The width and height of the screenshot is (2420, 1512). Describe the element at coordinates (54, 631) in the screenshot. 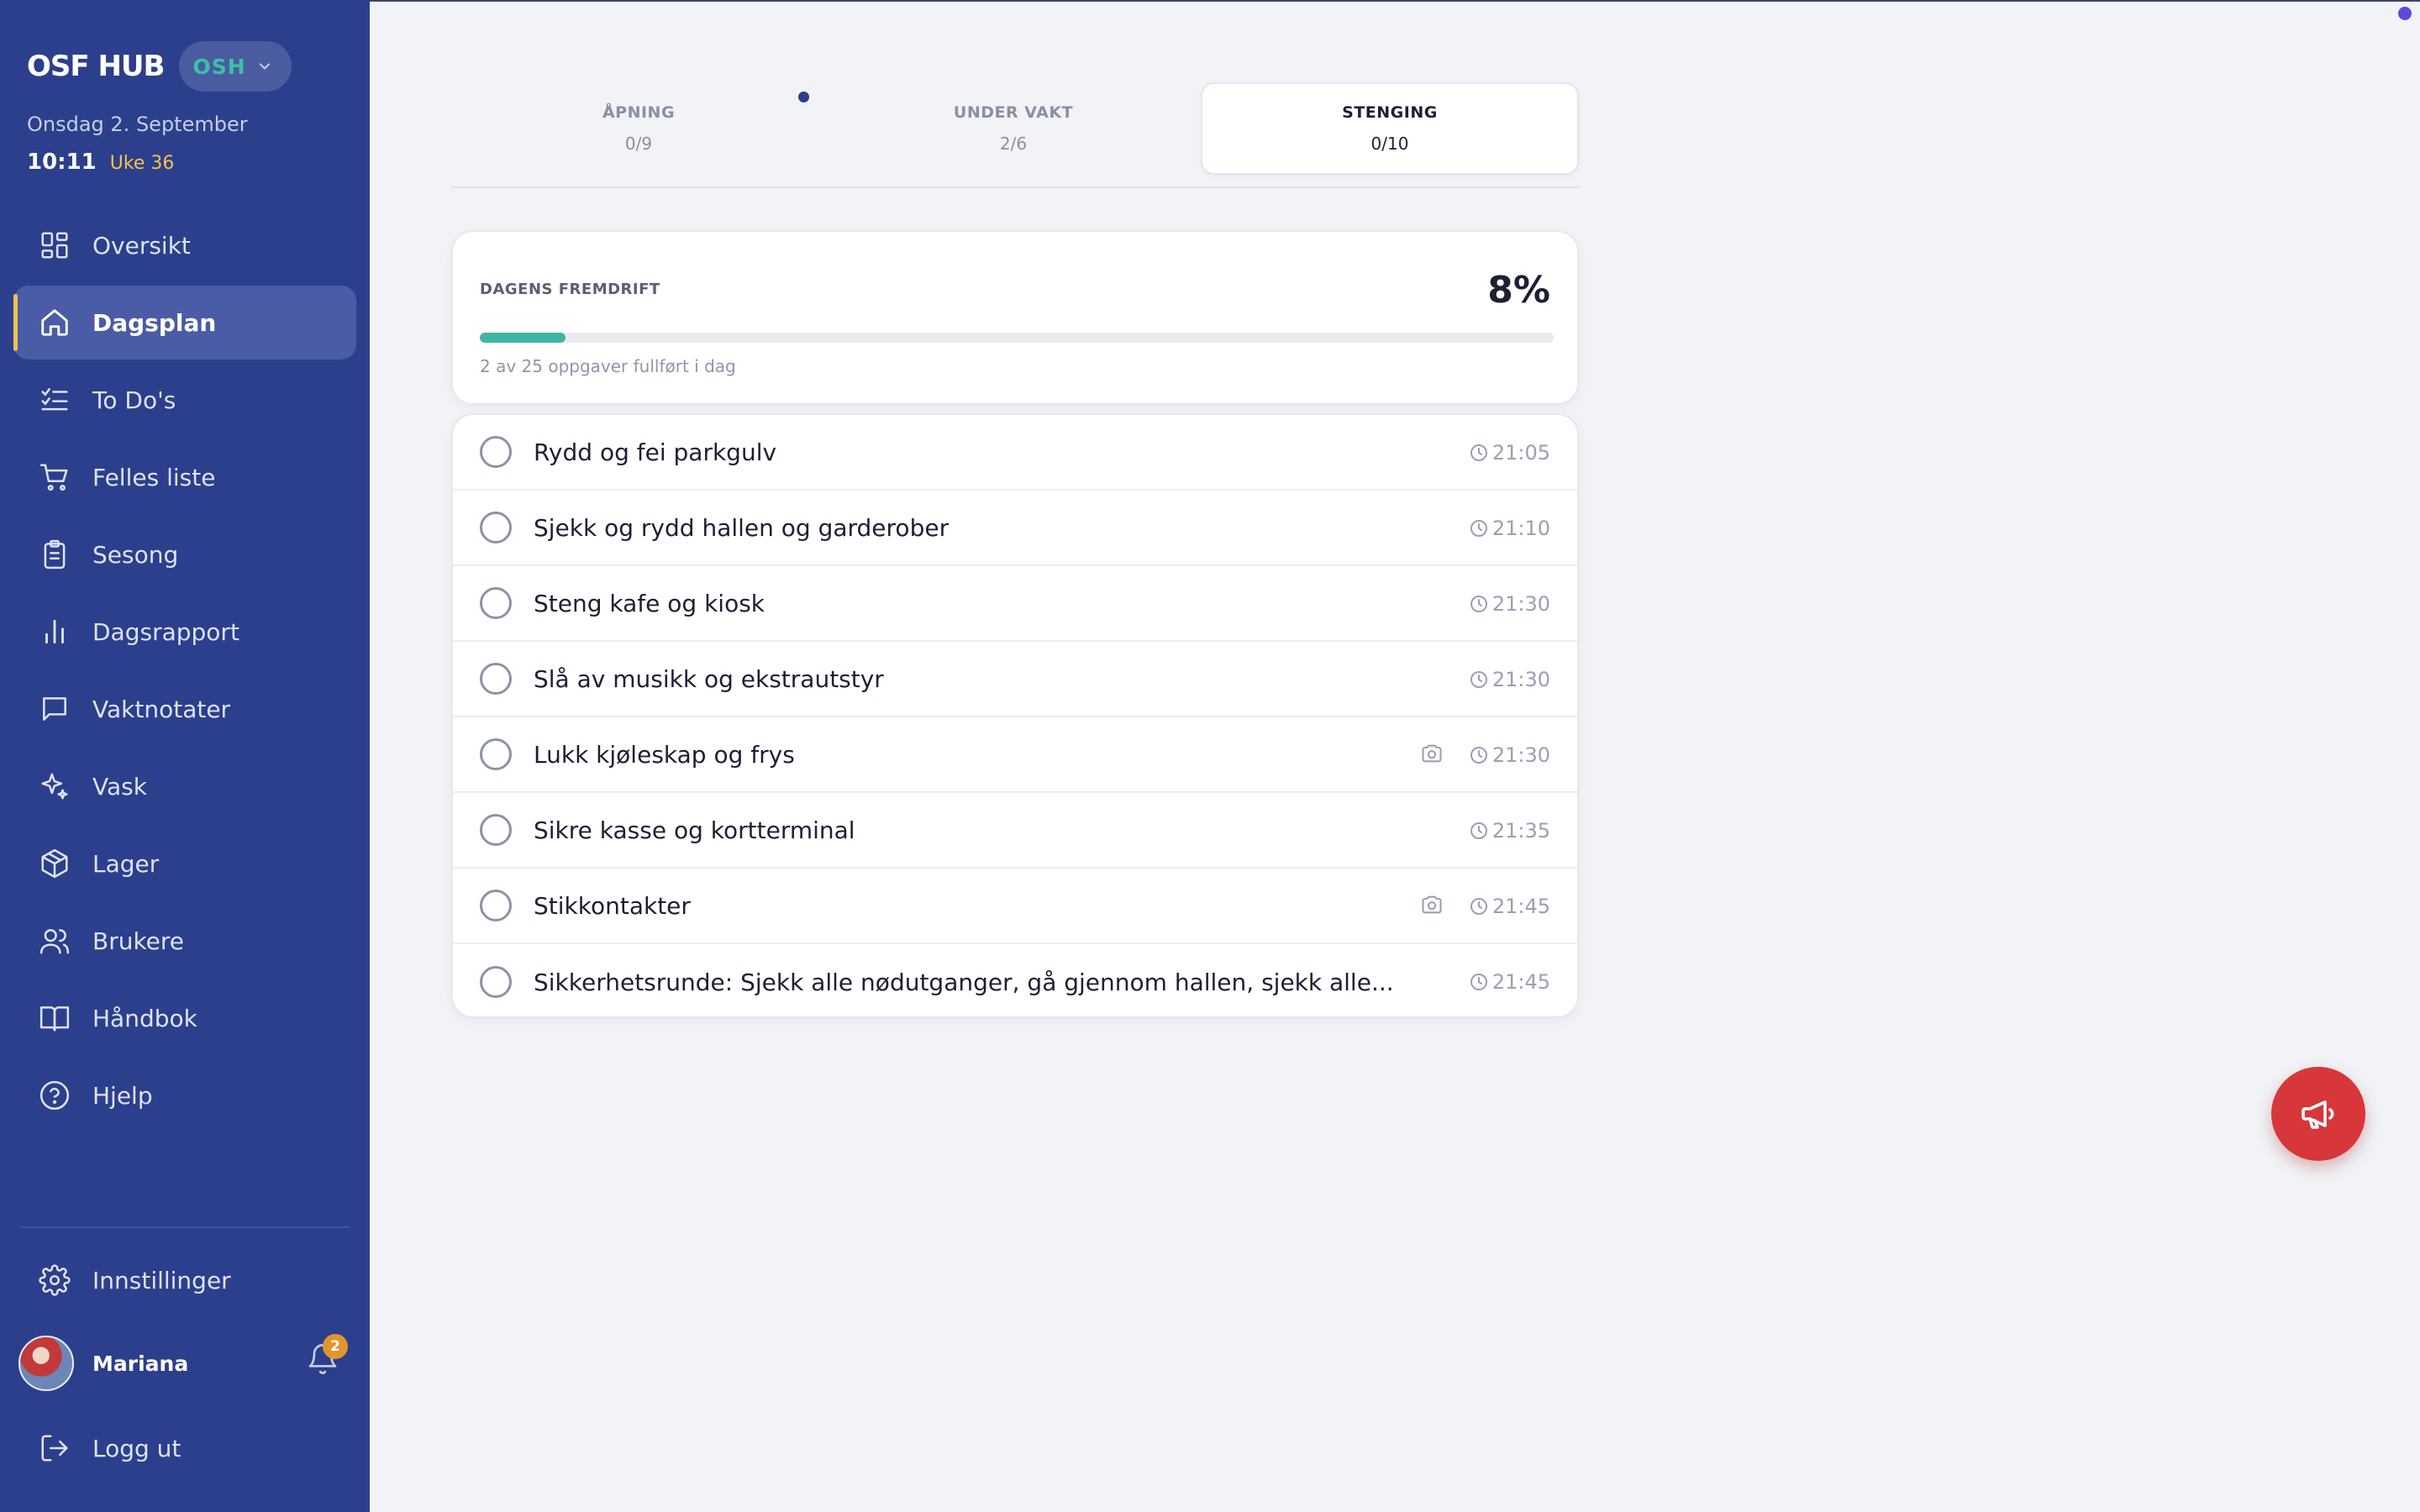

I see `bar-chart-icon` at that location.